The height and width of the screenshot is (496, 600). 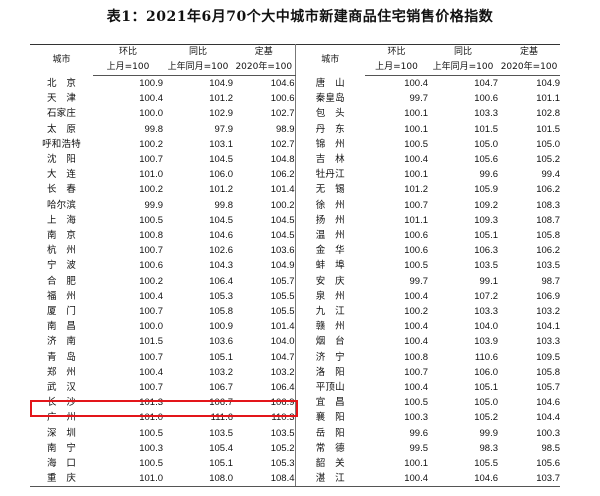 What do you see at coordinates (330, 236) in the screenshot?
I see `right-city-cell: 温 州` at bounding box center [330, 236].